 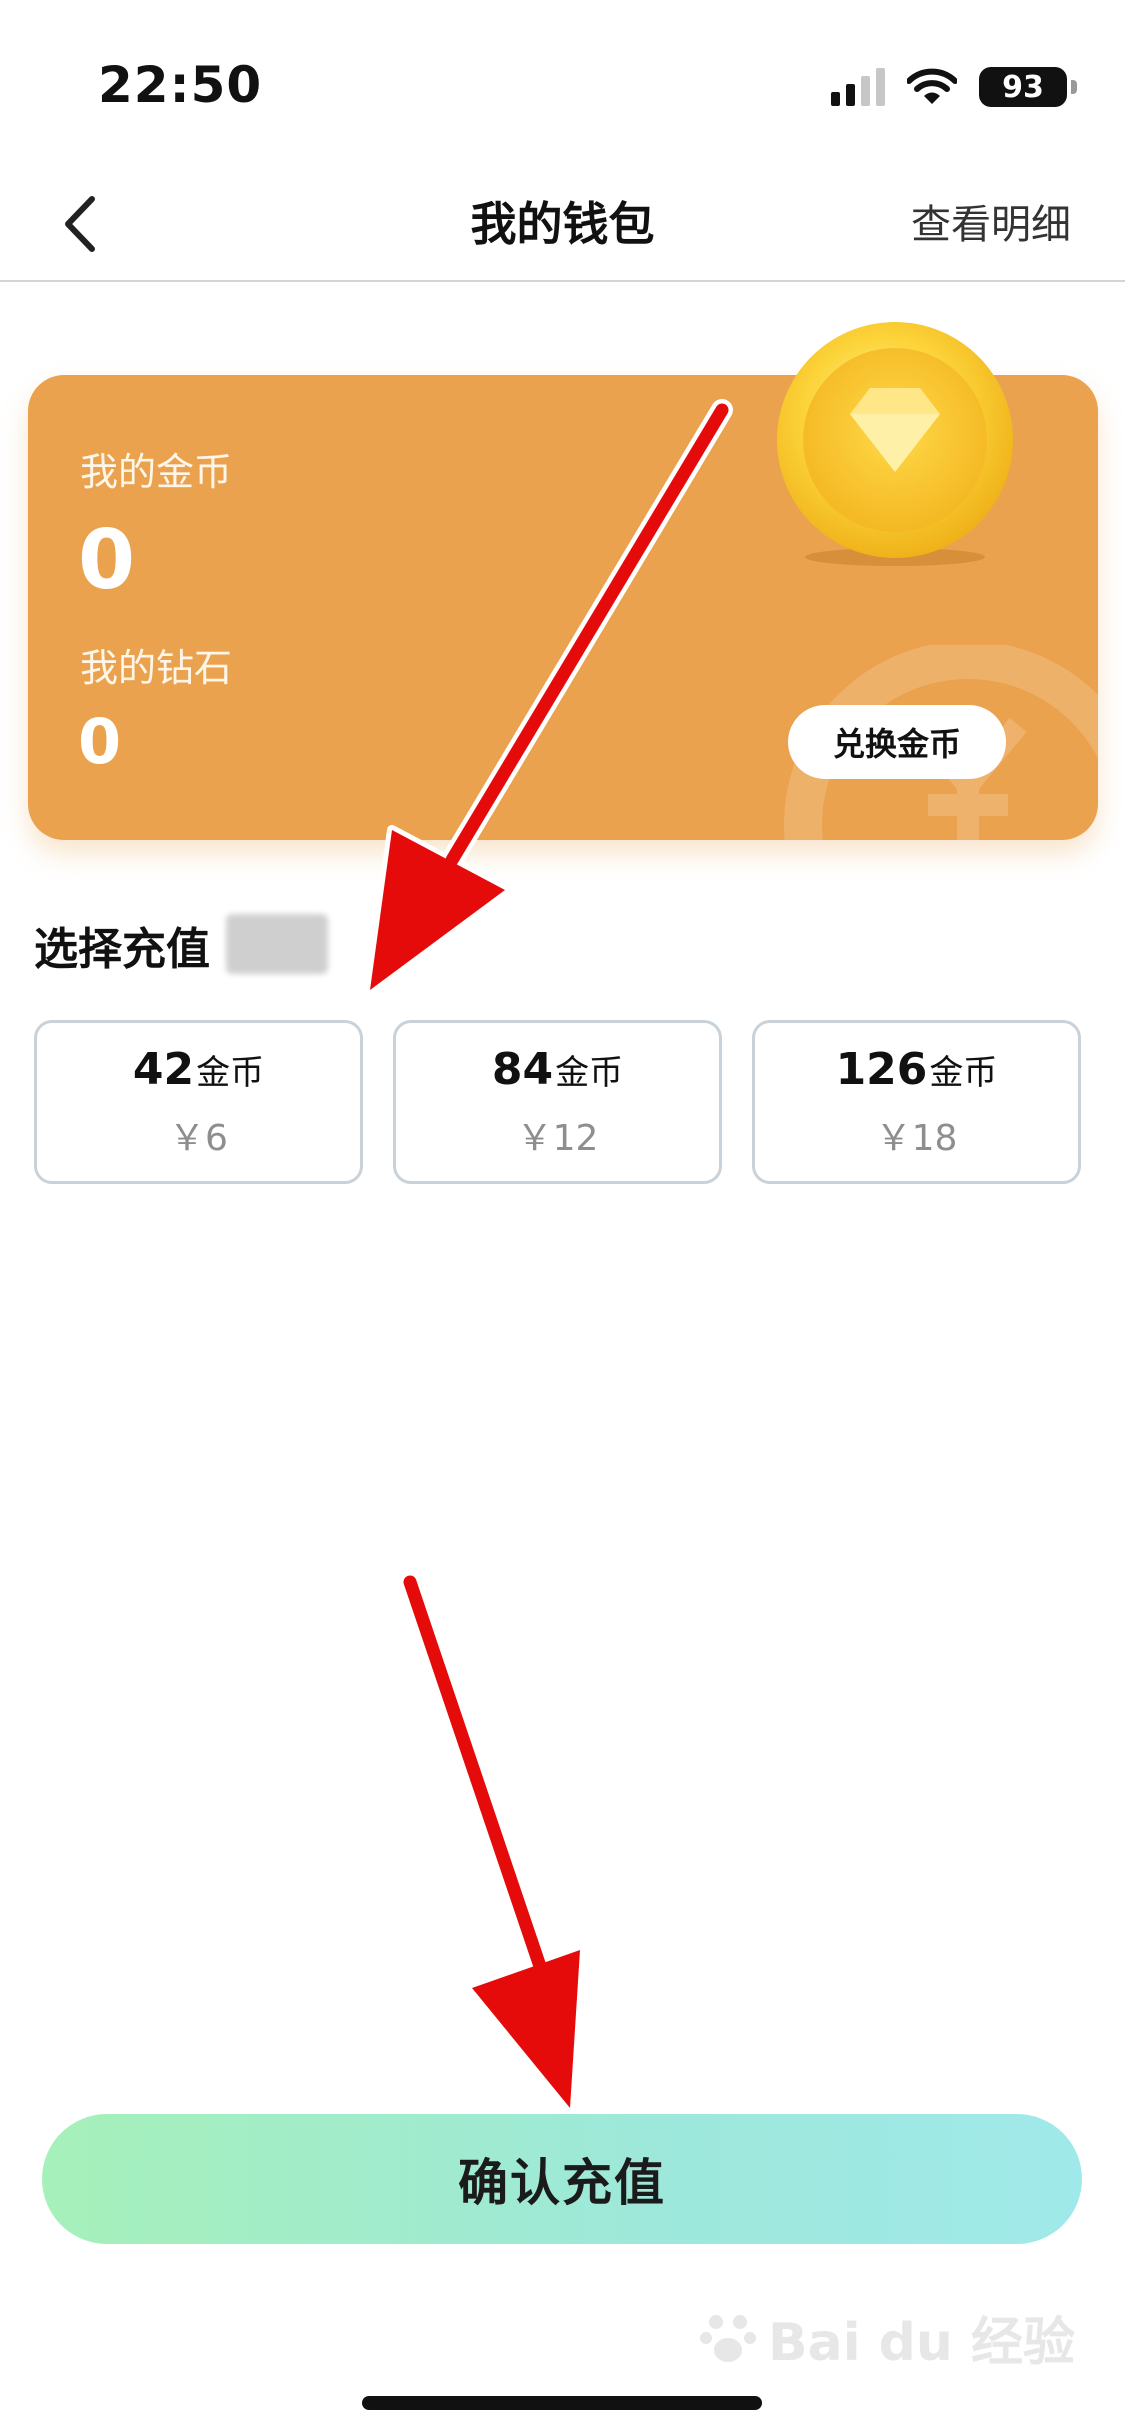 I want to click on status-icons: 93, so click(x=954, y=87).